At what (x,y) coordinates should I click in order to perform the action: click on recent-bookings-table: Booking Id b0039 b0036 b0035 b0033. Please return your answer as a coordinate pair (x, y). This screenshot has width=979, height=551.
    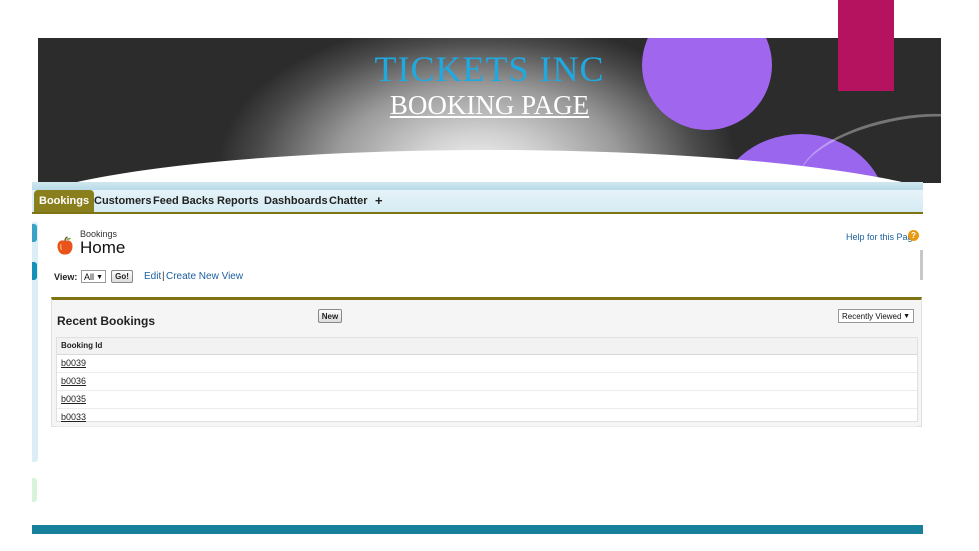
    Looking at the image, I should click on (487, 382).